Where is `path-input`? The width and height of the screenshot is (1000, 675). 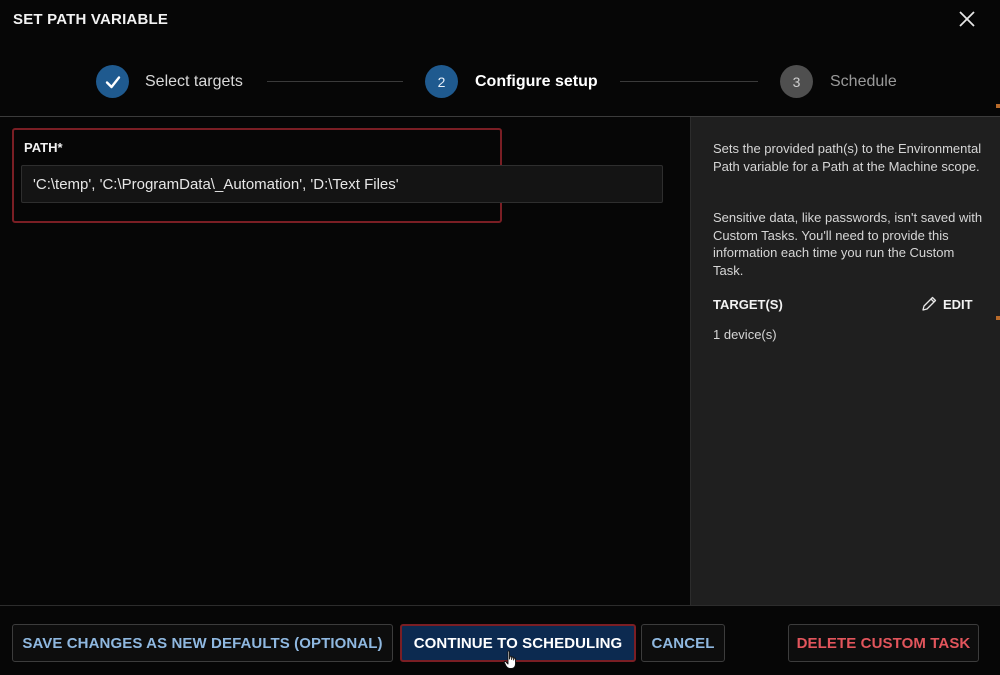 path-input is located at coordinates (342, 184).